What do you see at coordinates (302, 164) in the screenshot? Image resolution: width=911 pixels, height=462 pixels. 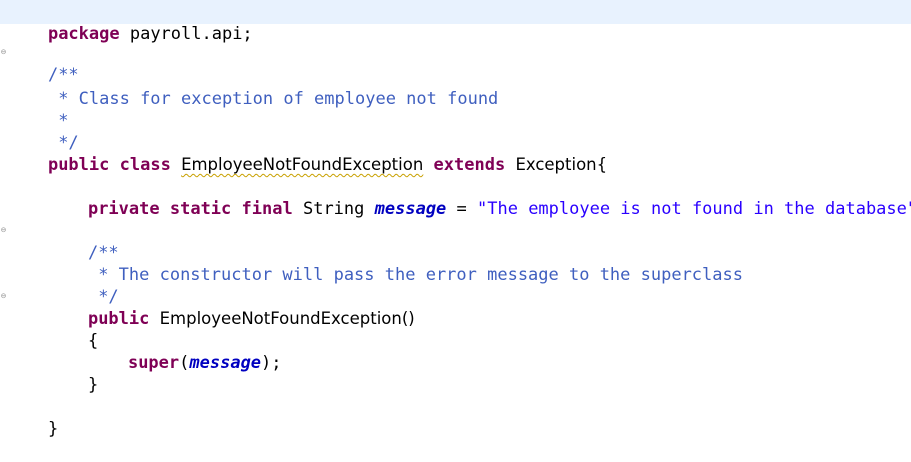 I see `class-name: EmployeeNotFoundException` at bounding box center [302, 164].